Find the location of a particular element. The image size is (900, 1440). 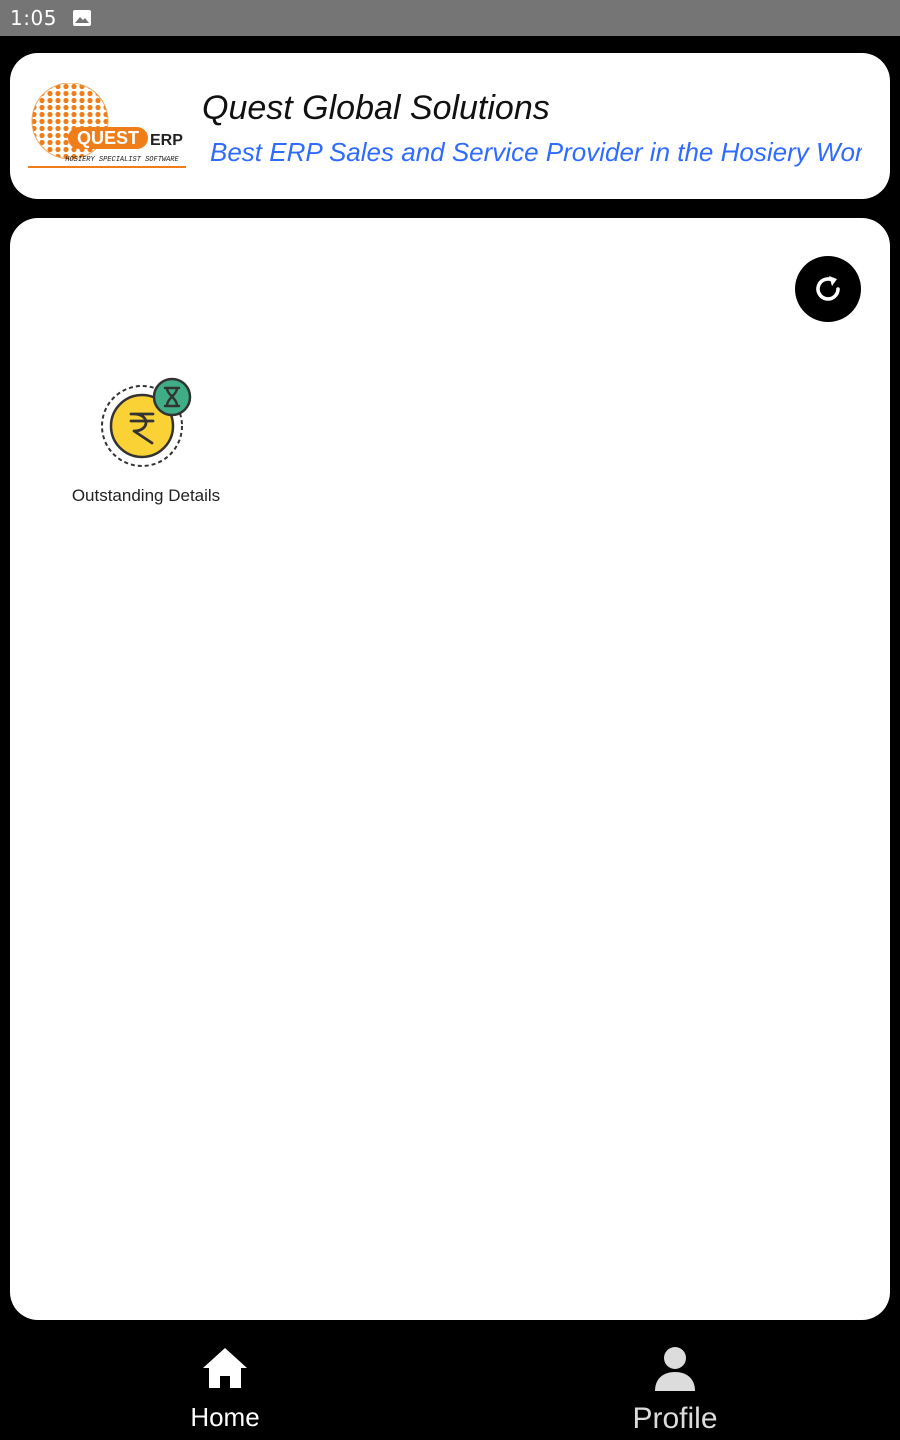

outstanding-details-tile: Outstanding Details is located at coordinates (146, 446).